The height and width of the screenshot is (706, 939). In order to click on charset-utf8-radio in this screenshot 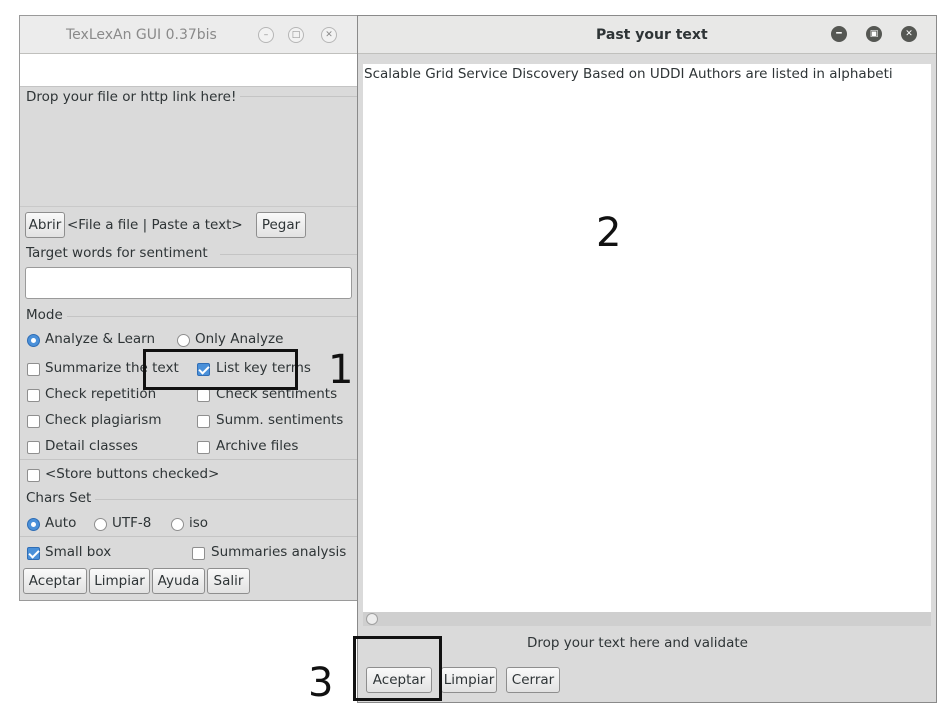, I will do `click(100, 524)`.